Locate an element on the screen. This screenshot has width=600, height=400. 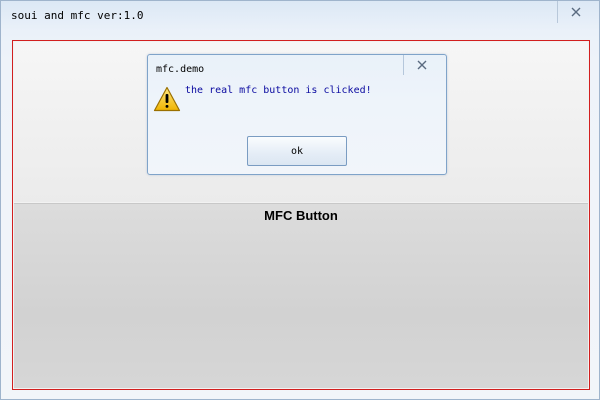
dialog-message: the real mfc button is clicked! is located at coordinates (278, 90).